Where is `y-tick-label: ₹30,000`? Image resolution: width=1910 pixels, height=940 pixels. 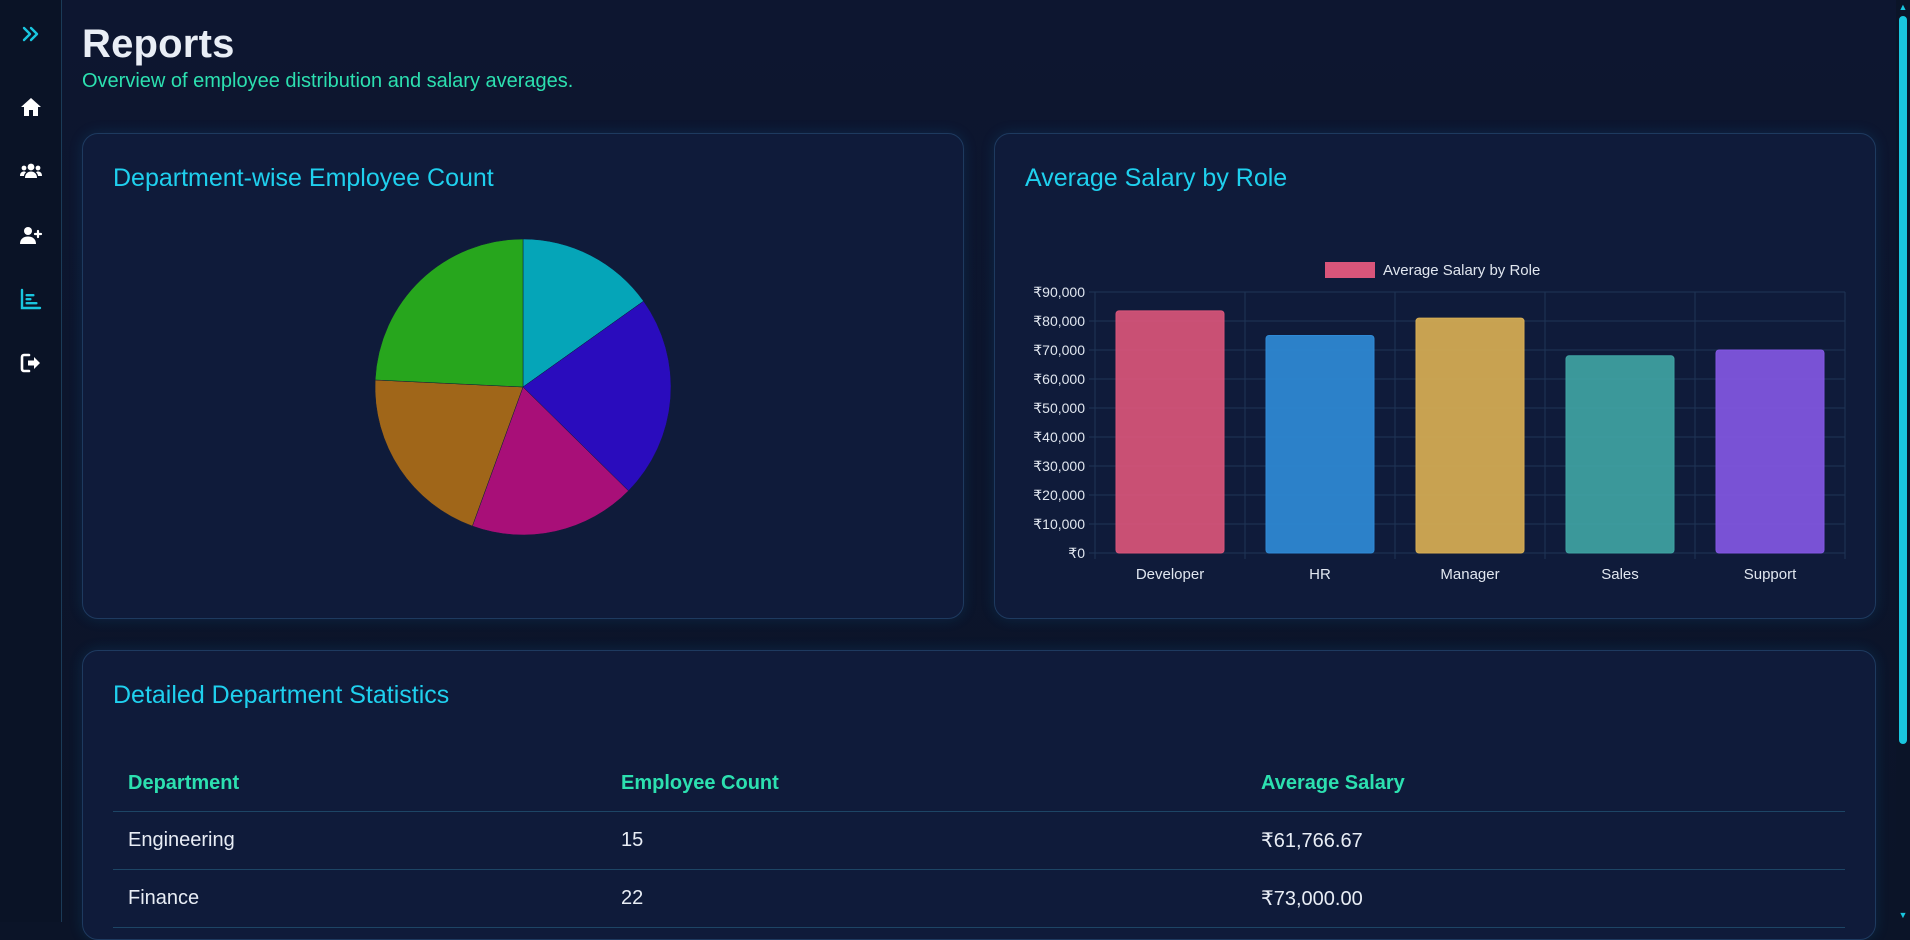 y-tick-label: ₹30,000 is located at coordinates (1059, 466).